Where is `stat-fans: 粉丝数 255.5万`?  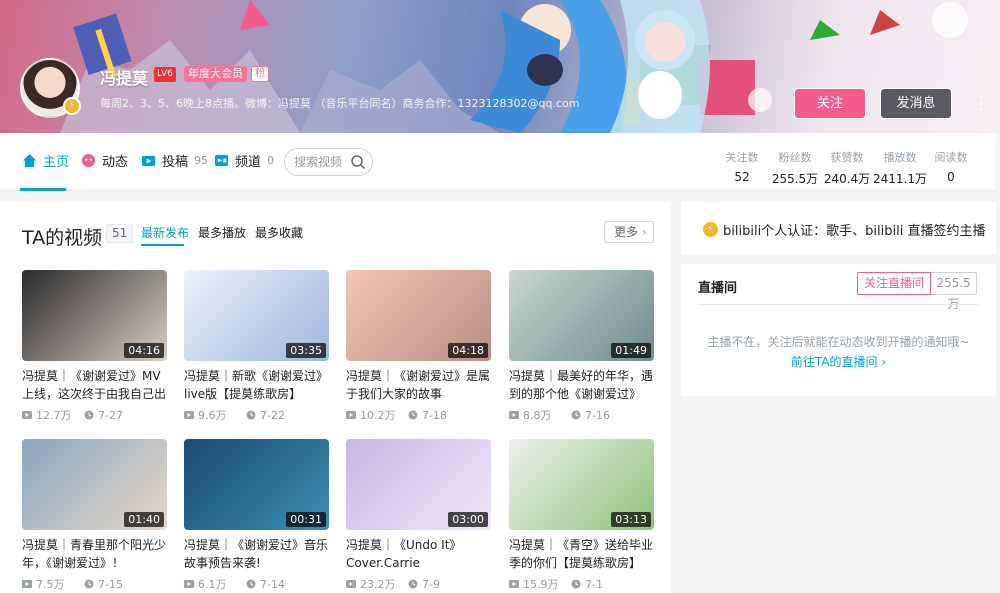
stat-fans: 粉丝数 255.5万 is located at coordinates (795, 168).